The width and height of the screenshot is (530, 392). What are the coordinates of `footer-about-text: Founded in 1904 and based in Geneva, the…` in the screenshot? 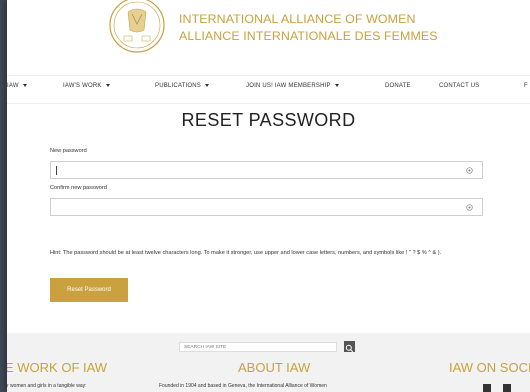 It's located at (243, 386).